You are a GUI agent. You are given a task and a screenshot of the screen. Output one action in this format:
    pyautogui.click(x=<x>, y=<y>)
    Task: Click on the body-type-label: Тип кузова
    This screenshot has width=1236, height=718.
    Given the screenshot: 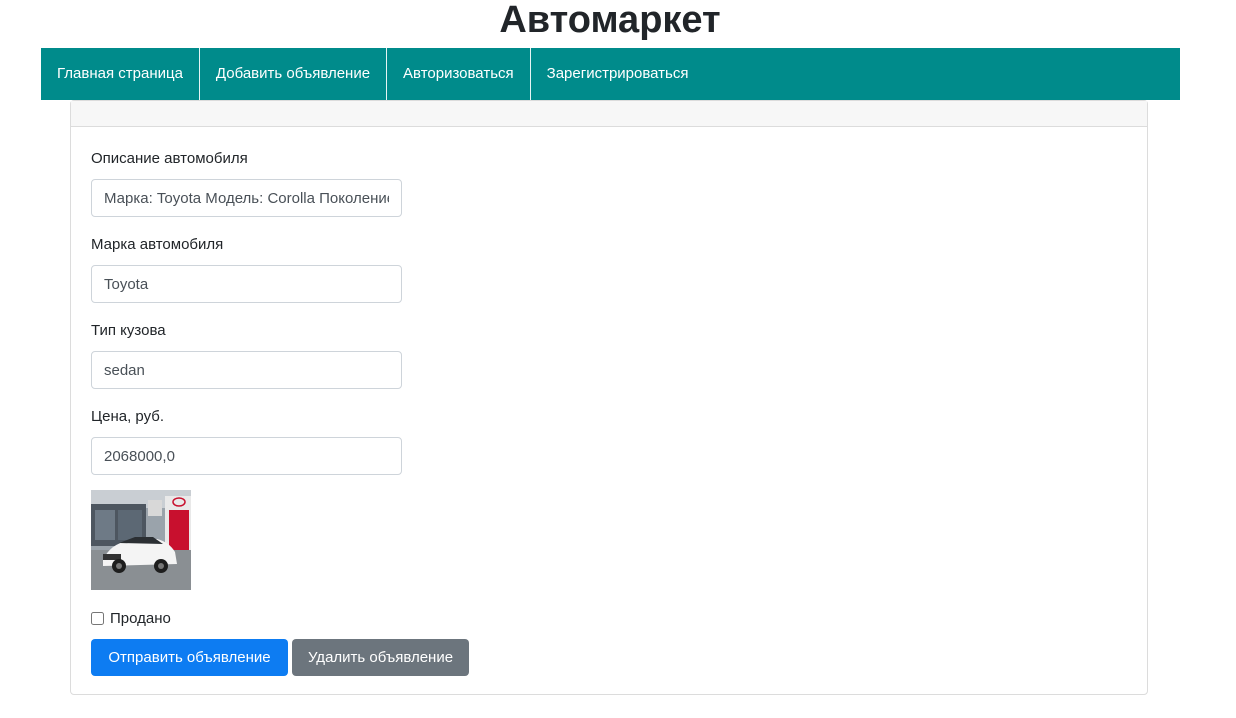 What is the action you would take?
    pyautogui.click(x=128, y=330)
    